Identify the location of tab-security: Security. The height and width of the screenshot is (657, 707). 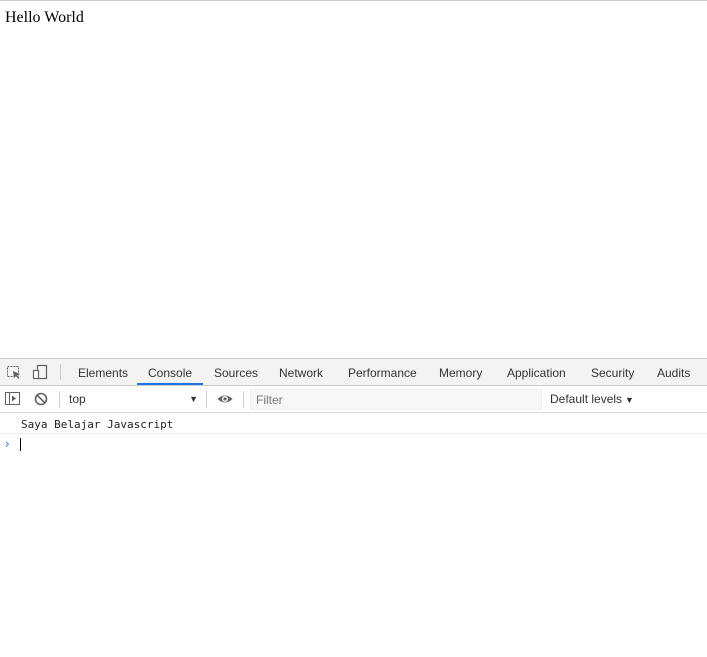
(612, 372).